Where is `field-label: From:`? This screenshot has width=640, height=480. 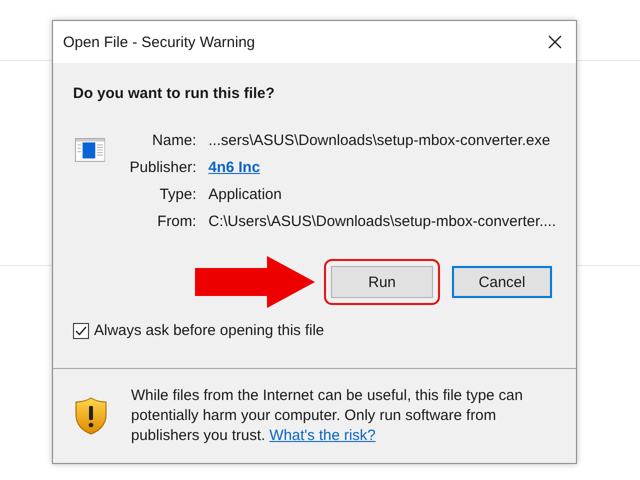 field-label: From: is located at coordinates (176, 221).